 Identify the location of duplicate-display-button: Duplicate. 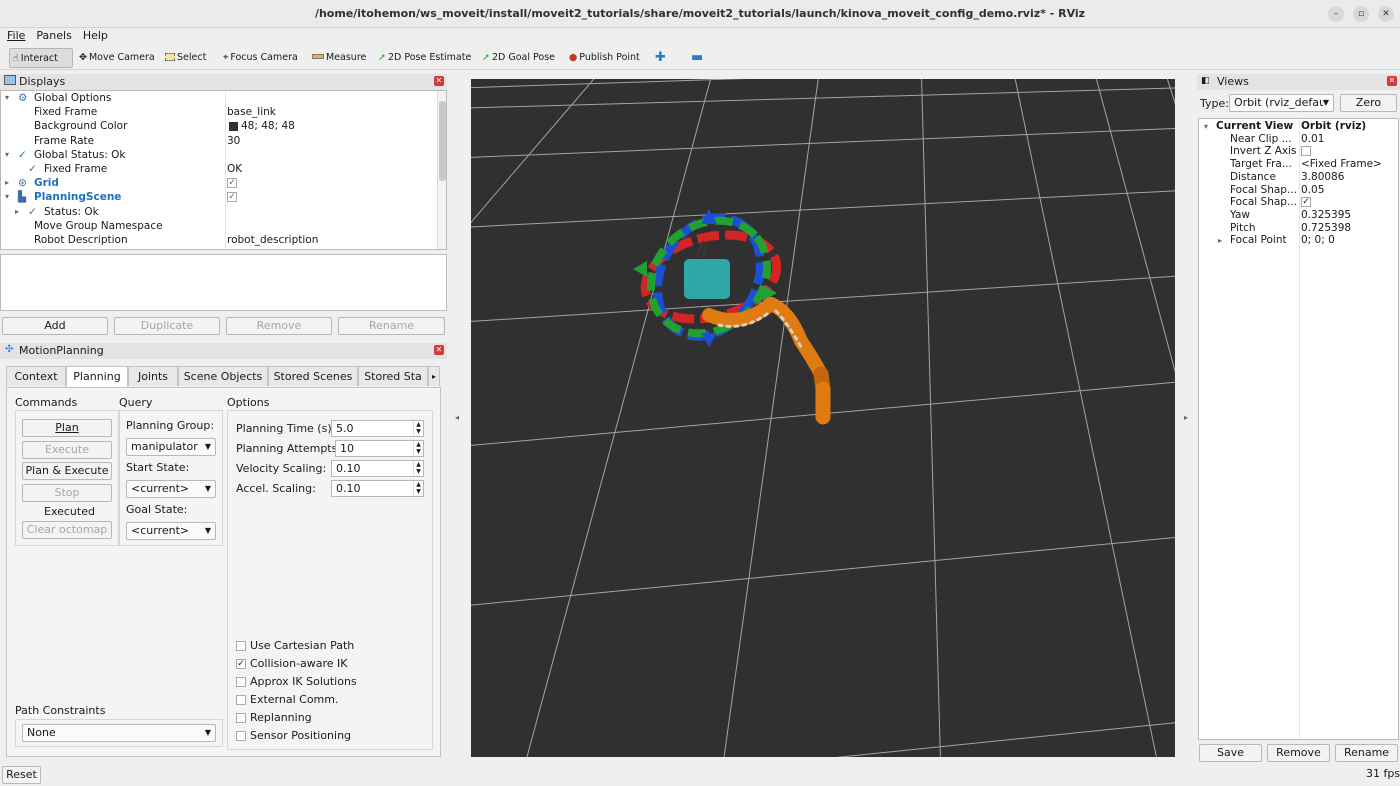
(167, 326).